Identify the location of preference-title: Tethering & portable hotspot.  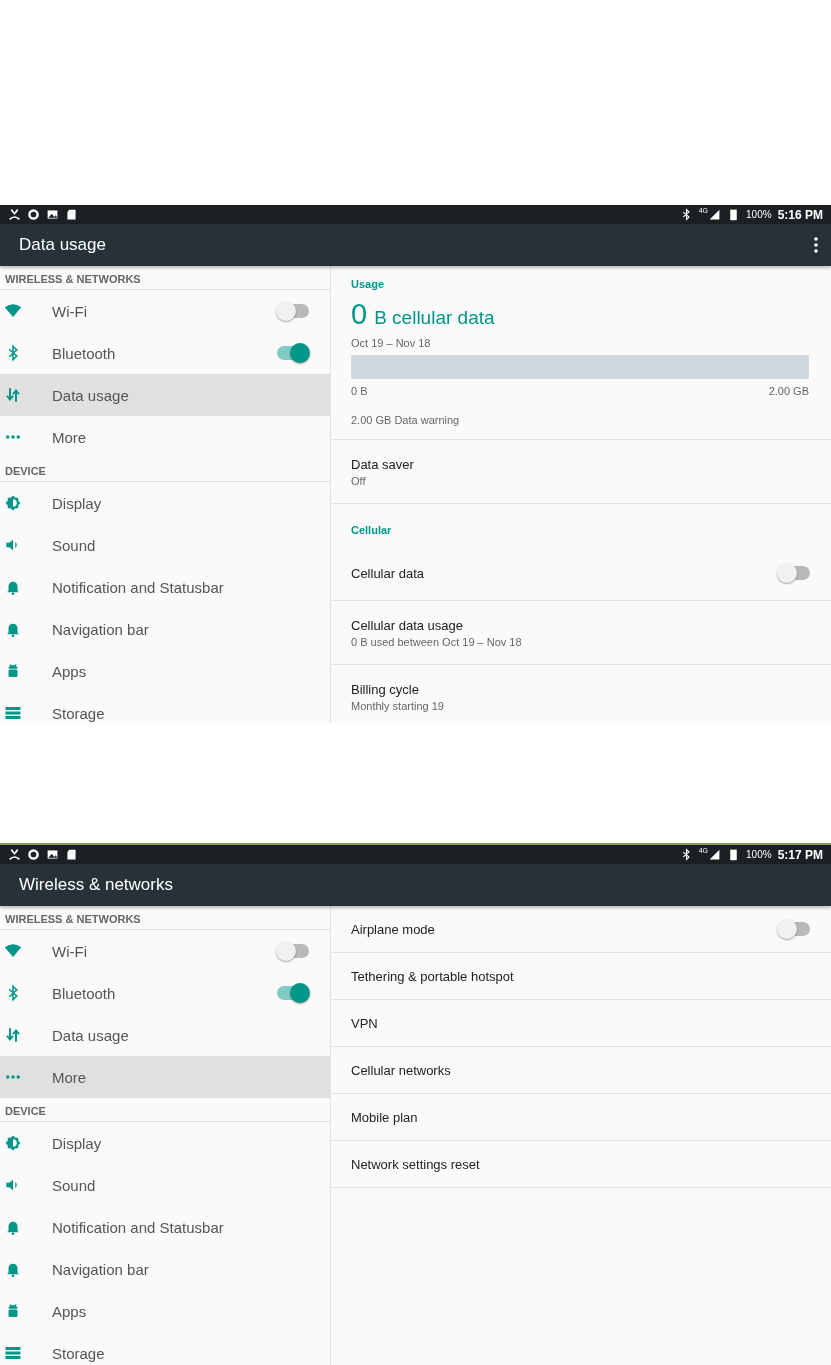
(433, 976).